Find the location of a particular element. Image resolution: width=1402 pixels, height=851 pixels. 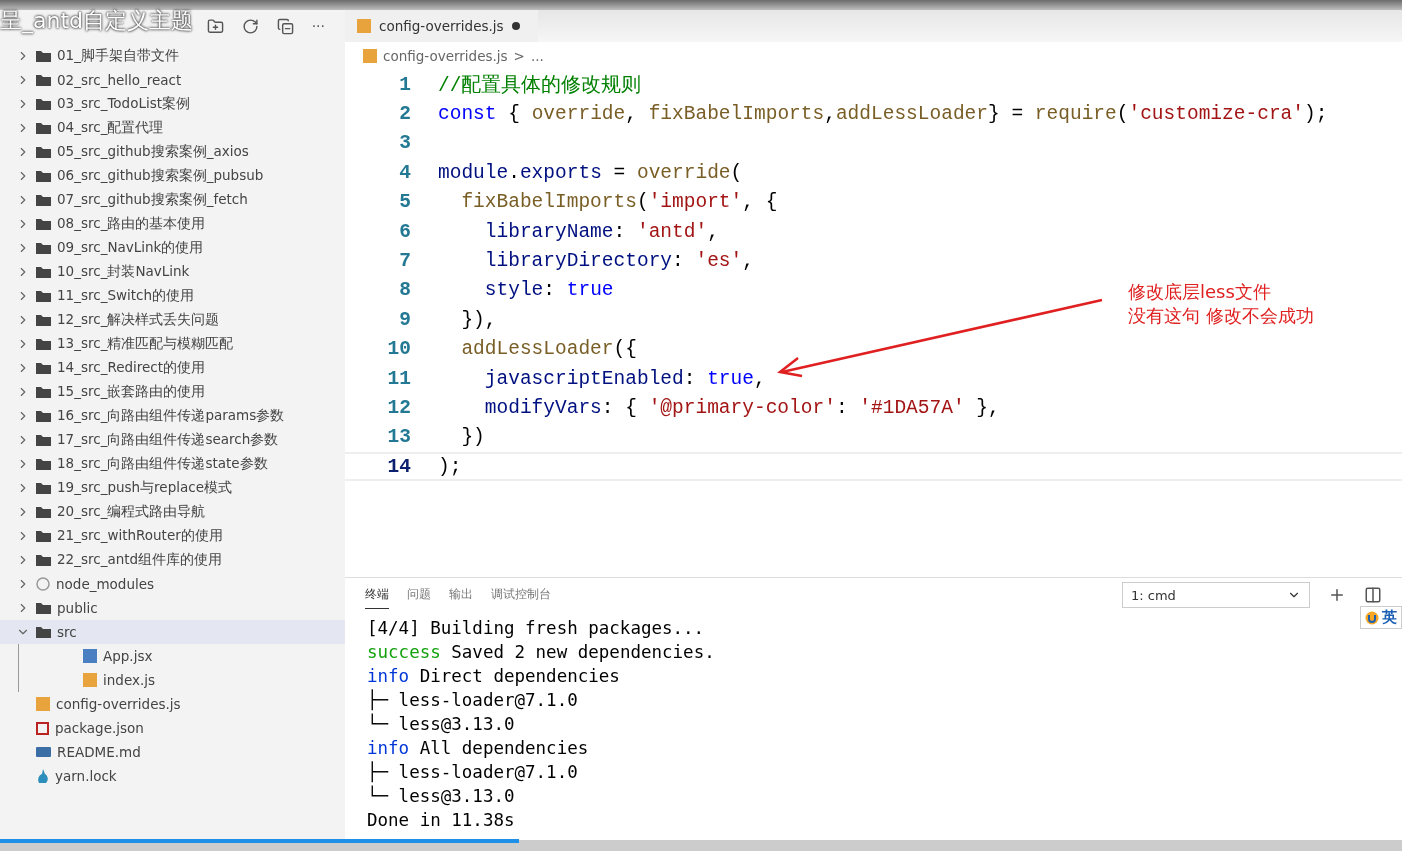

panel-tab: 终端 is located at coordinates (377, 595).